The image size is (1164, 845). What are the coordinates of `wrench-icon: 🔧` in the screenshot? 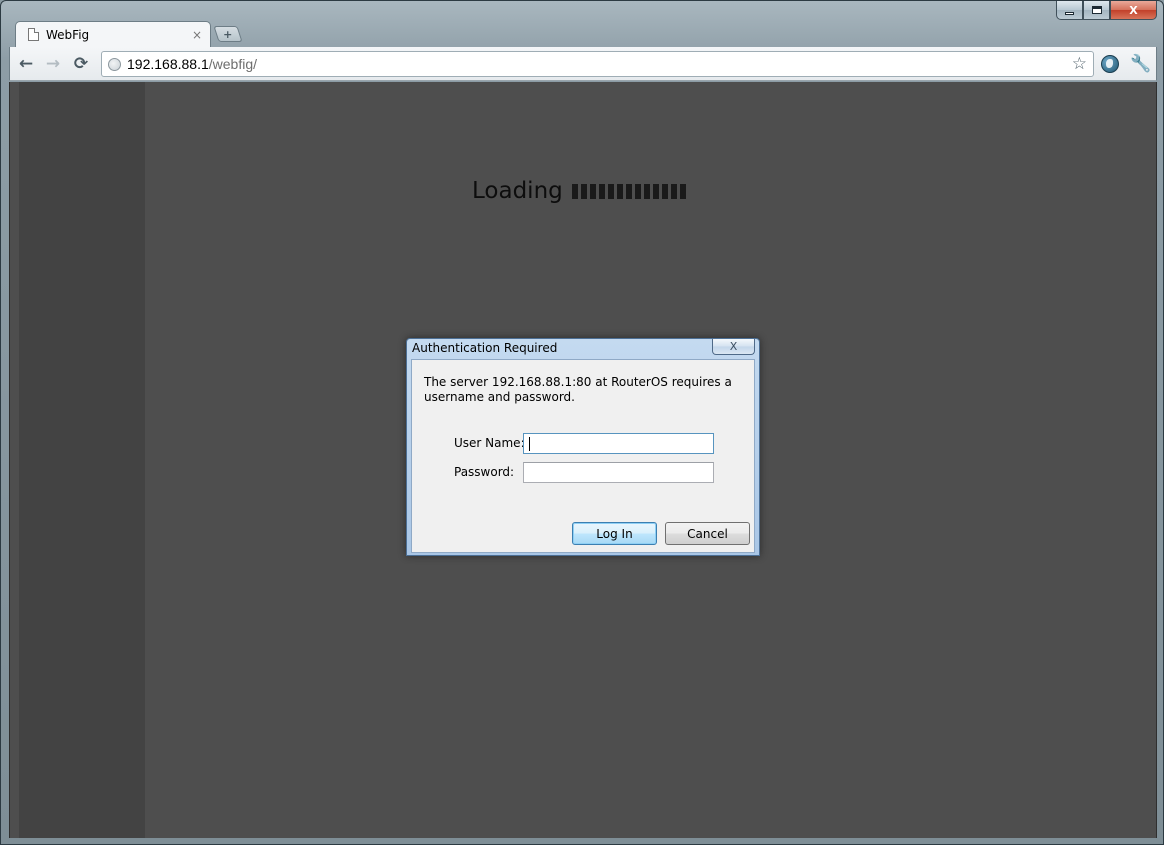 It's located at (1141, 64).